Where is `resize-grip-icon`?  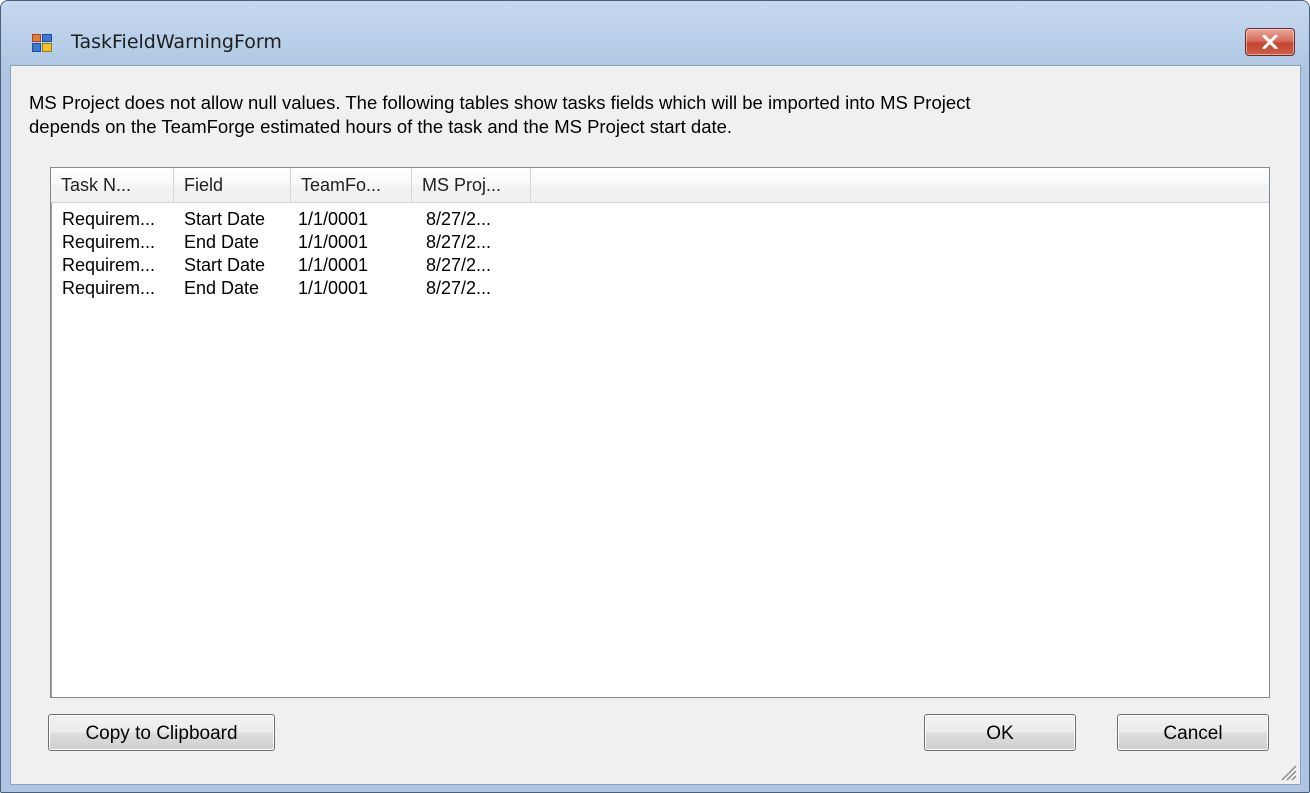
resize-grip-icon is located at coordinates (1287, 771).